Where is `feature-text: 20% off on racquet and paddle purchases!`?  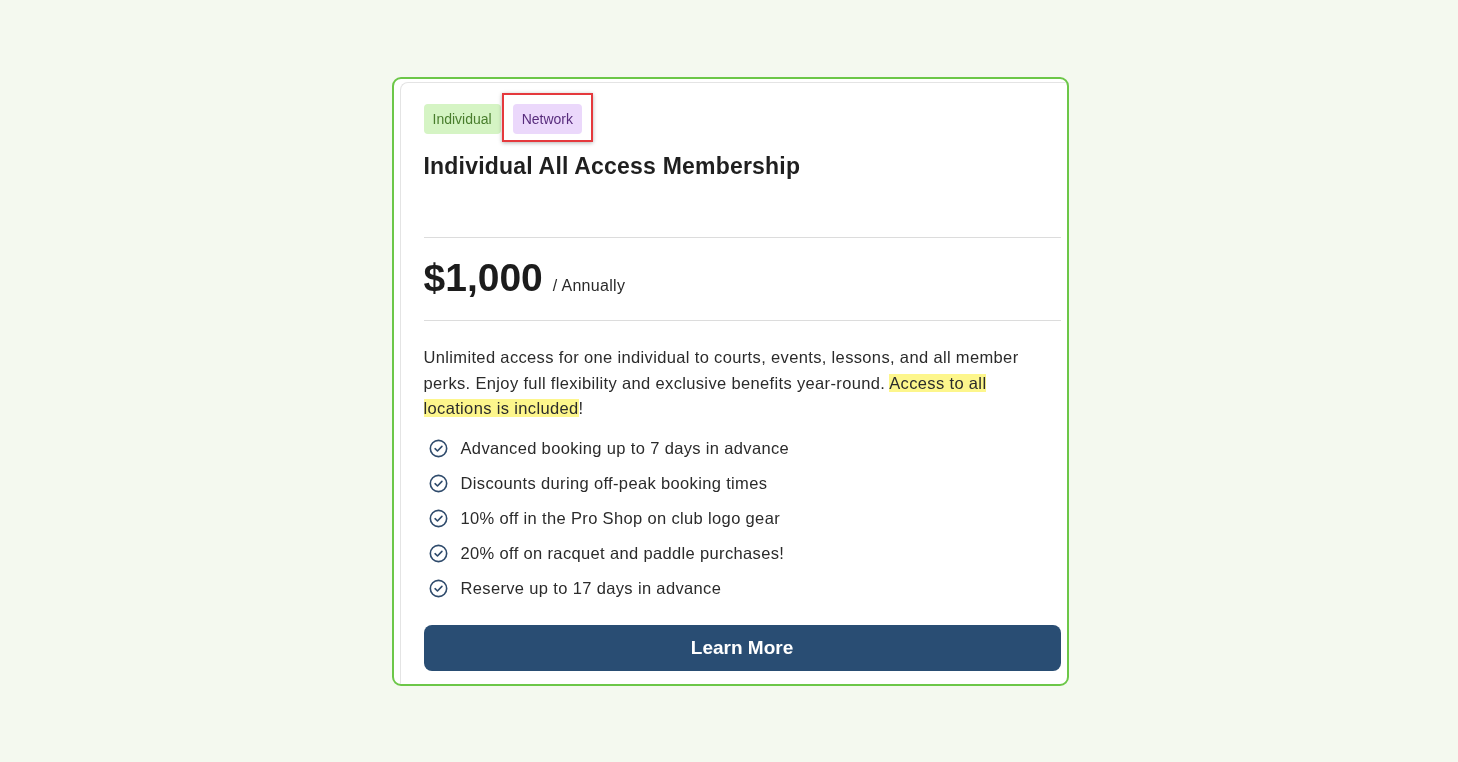
feature-text: 20% off on racquet and paddle purchases! is located at coordinates (622, 553).